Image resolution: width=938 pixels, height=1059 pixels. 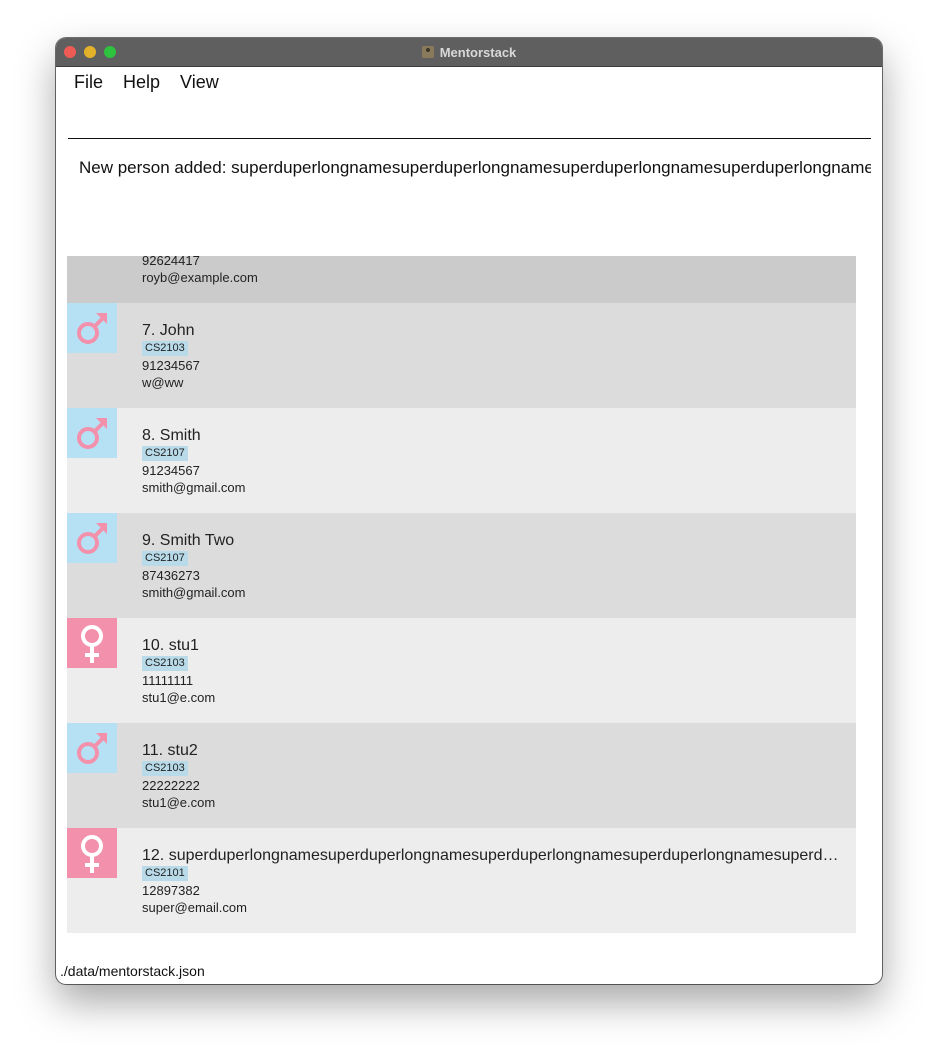 I want to click on person-phone: 22222222, so click(x=171, y=785).